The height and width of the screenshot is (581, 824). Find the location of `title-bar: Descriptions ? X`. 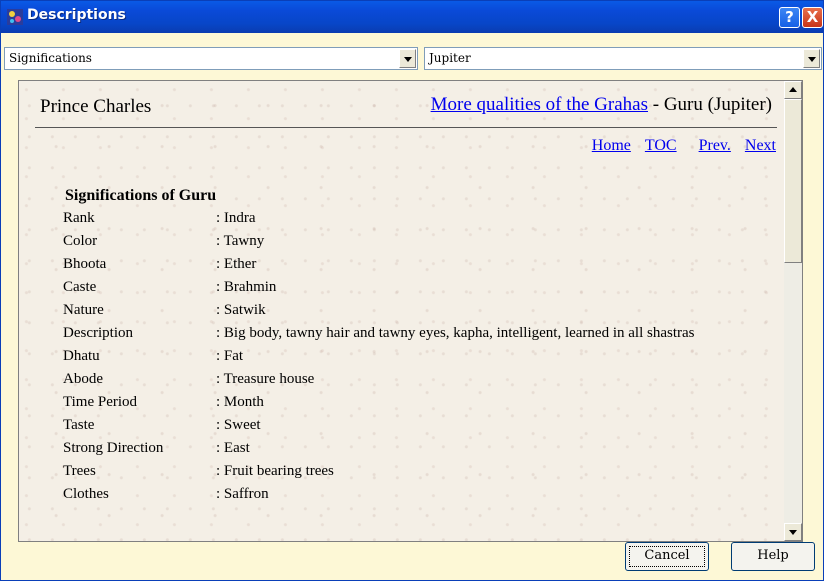

title-bar: Descriptions ? X is located at coordinates (412, 17).